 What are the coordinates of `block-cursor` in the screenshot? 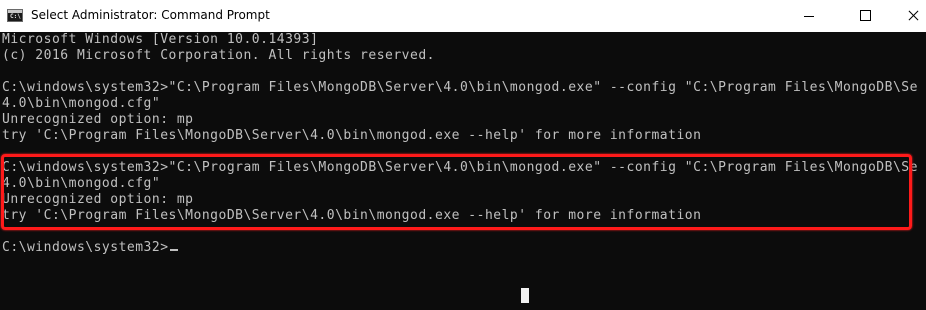 It's located at (525, 295).